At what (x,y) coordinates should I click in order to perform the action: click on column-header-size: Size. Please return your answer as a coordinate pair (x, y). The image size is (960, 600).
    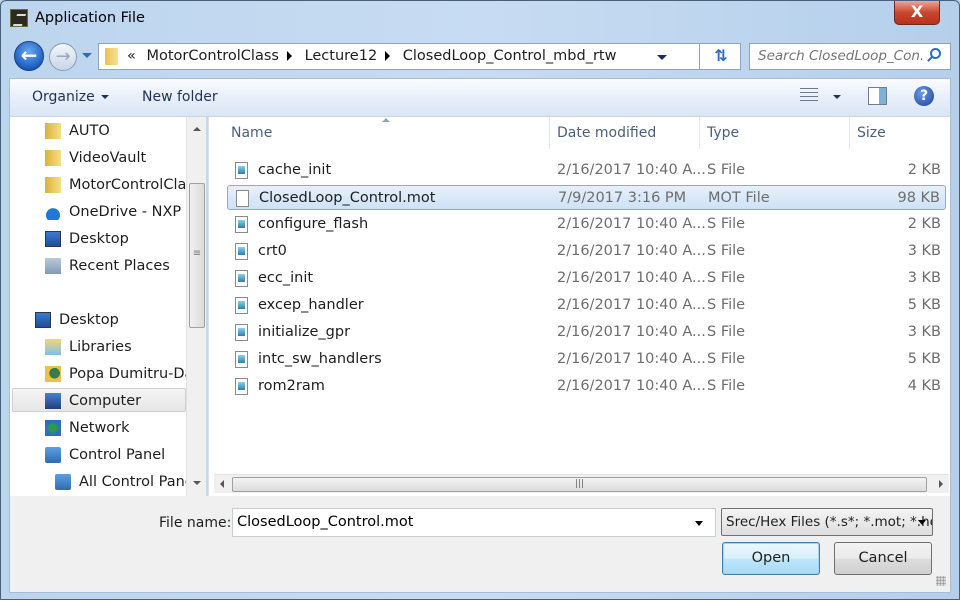
    Looking at the image, I should click on (900, 133).